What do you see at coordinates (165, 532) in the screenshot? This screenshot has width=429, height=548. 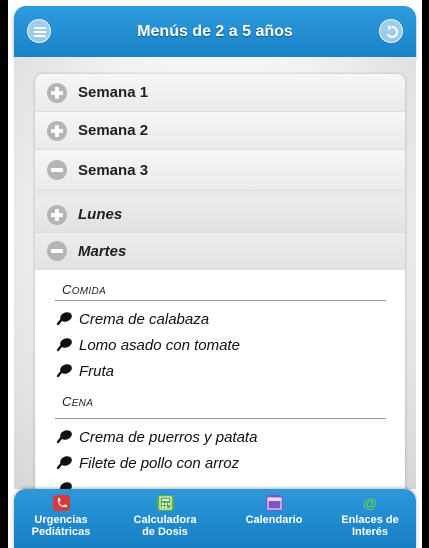 I see `tab-label-line2: de Dosis` at bounding box center [165, 532].